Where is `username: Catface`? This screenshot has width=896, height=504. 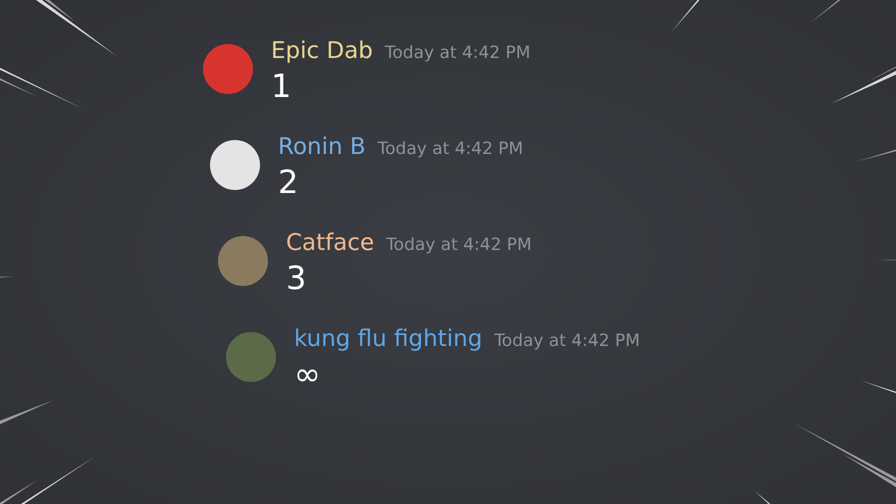
username: Catface is located at coordinates (330, 243).